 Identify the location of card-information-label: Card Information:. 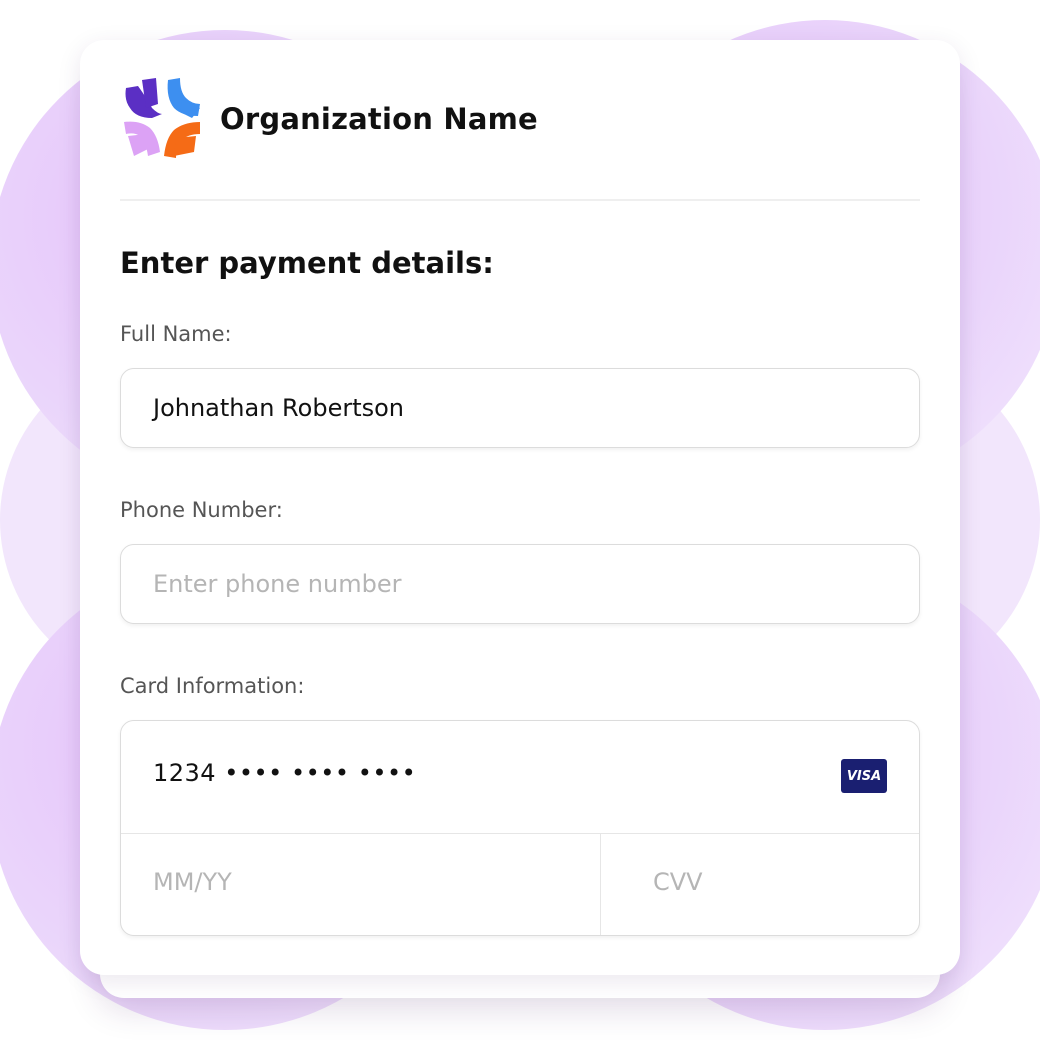
(212, 686).